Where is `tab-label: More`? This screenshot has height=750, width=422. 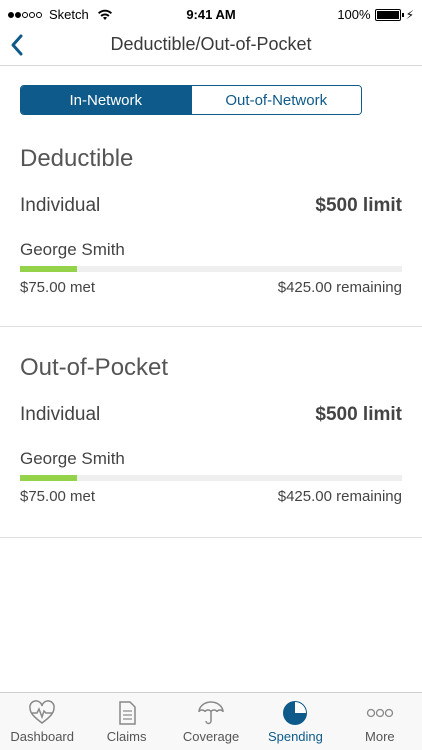
tab-label: More is located at coordinates (380, 736).